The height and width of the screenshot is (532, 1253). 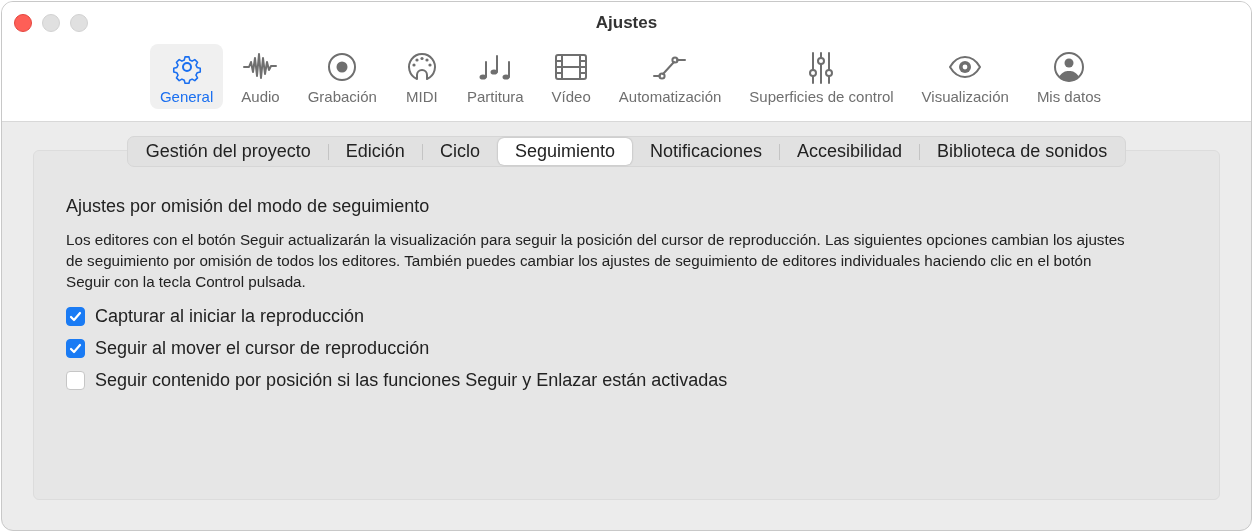 What do you see at coordinates (626, 23) in the screenshot?
I see `window-title: Ajustes` at bounding box center [626, 23].